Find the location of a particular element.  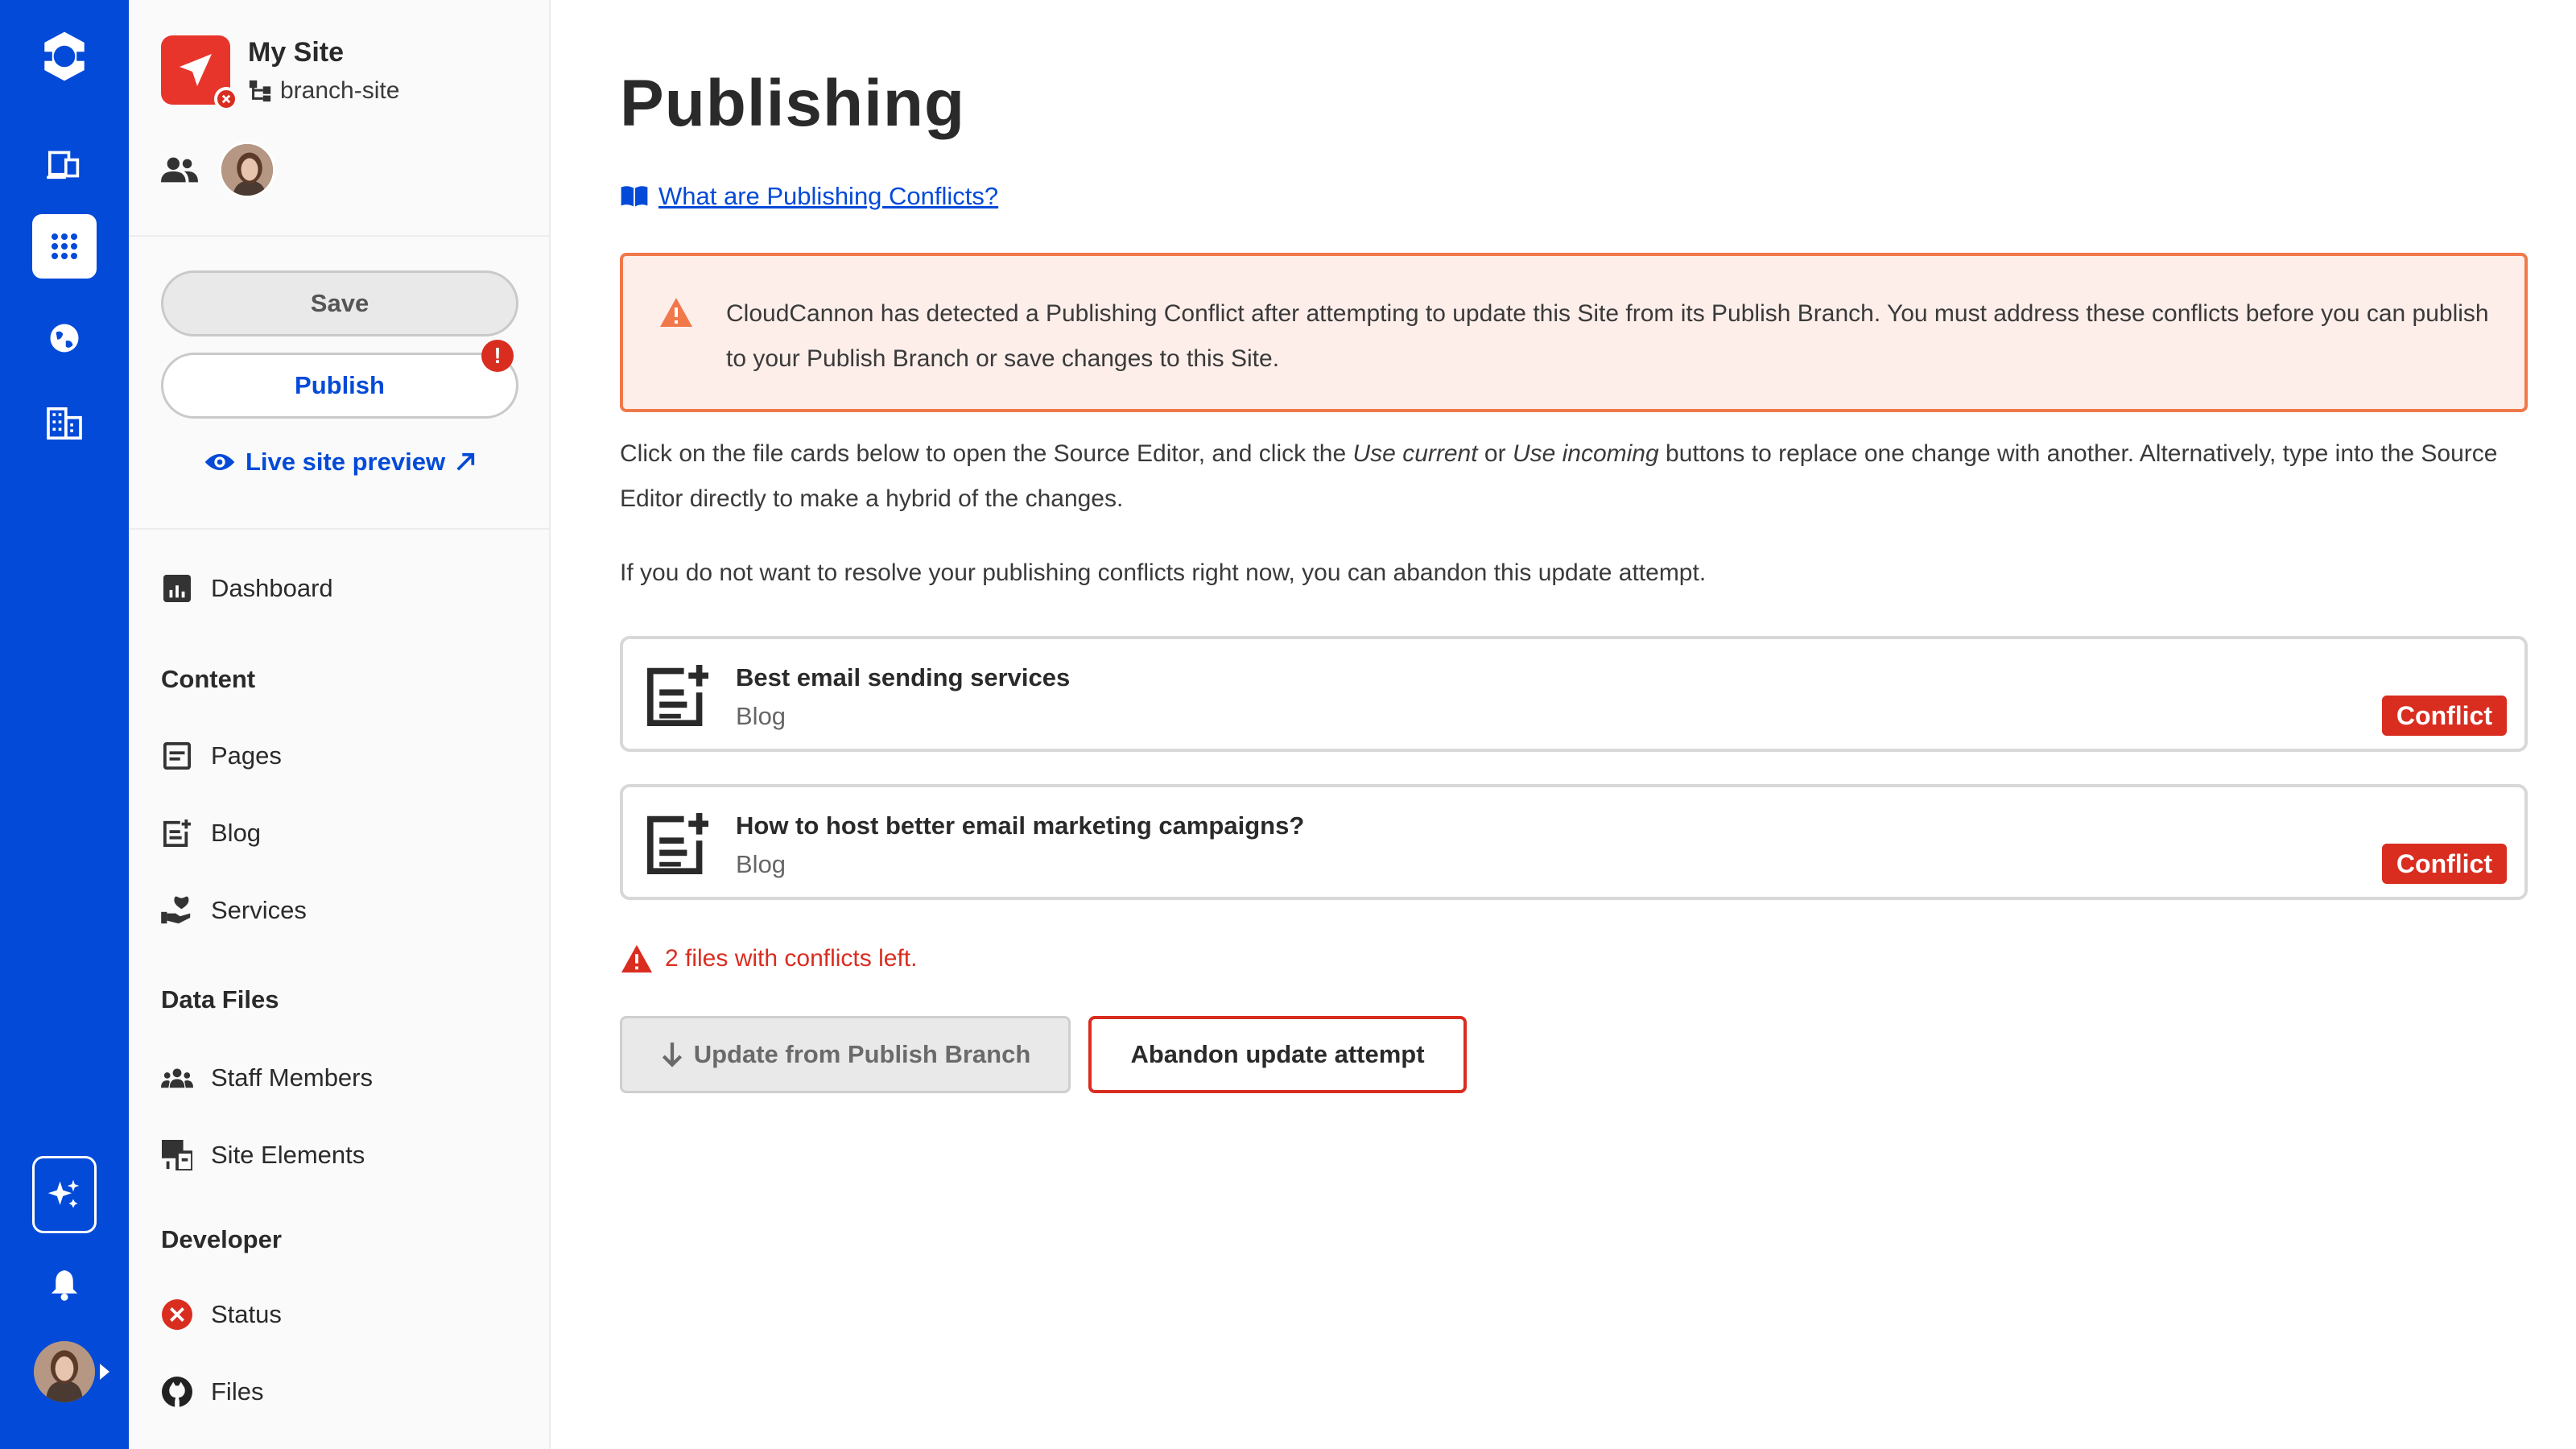

sidebar-item-files: Files is located at coordinates (212, 1392).